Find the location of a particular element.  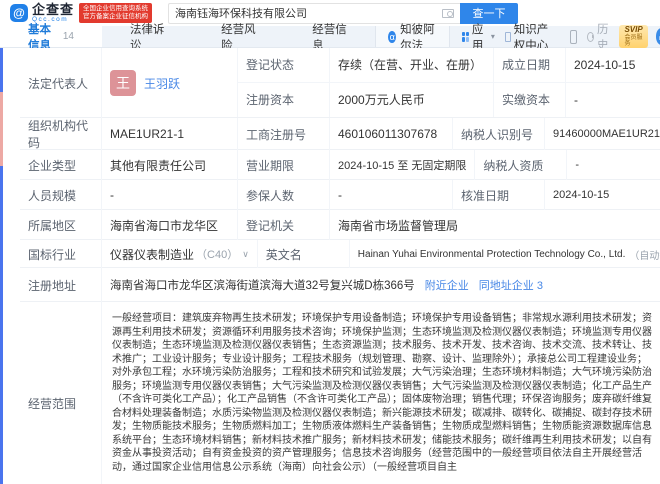

taxpayer-id-value: 91460000MAE1UR211Q is located at coordinates (606, 134).